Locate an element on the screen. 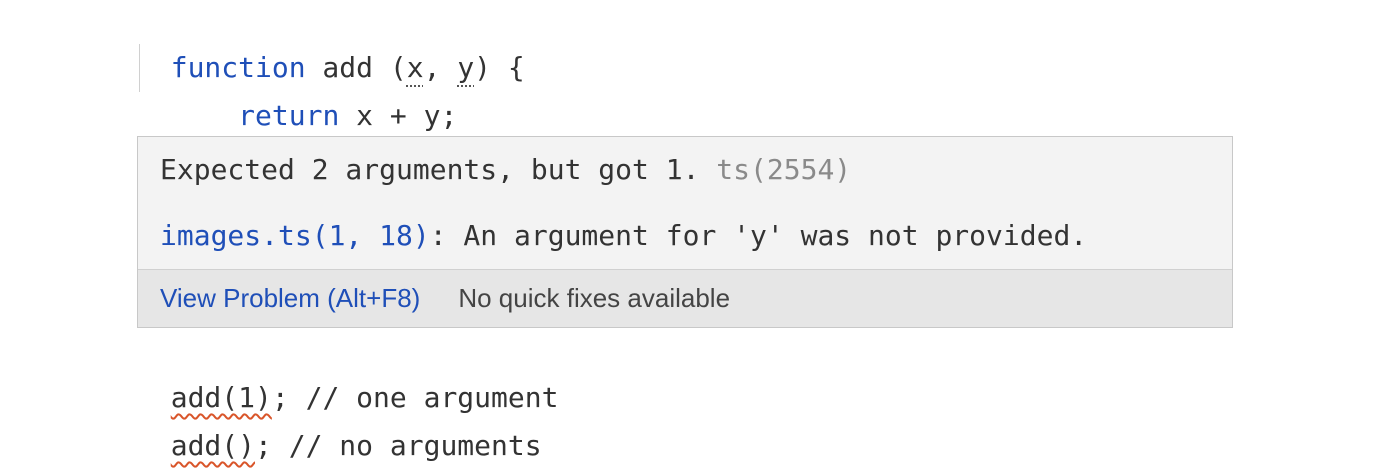 This screenshot has width=1379, height=470. call-add-no-args: add() is located at coordinates (213, 445).